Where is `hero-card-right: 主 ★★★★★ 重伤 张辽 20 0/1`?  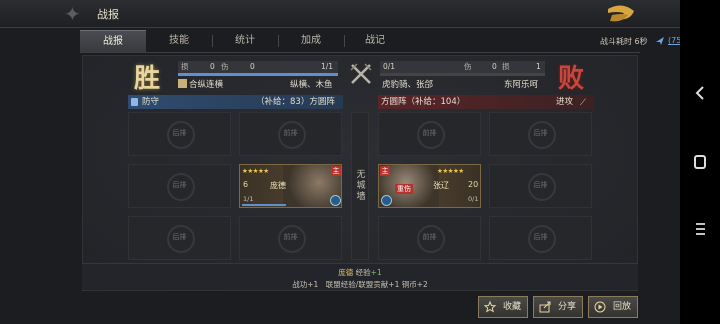 hero-card-right: 主 ★★★★★ 重伤 张辽 20 0/1 is located at coordinates (429, 186).